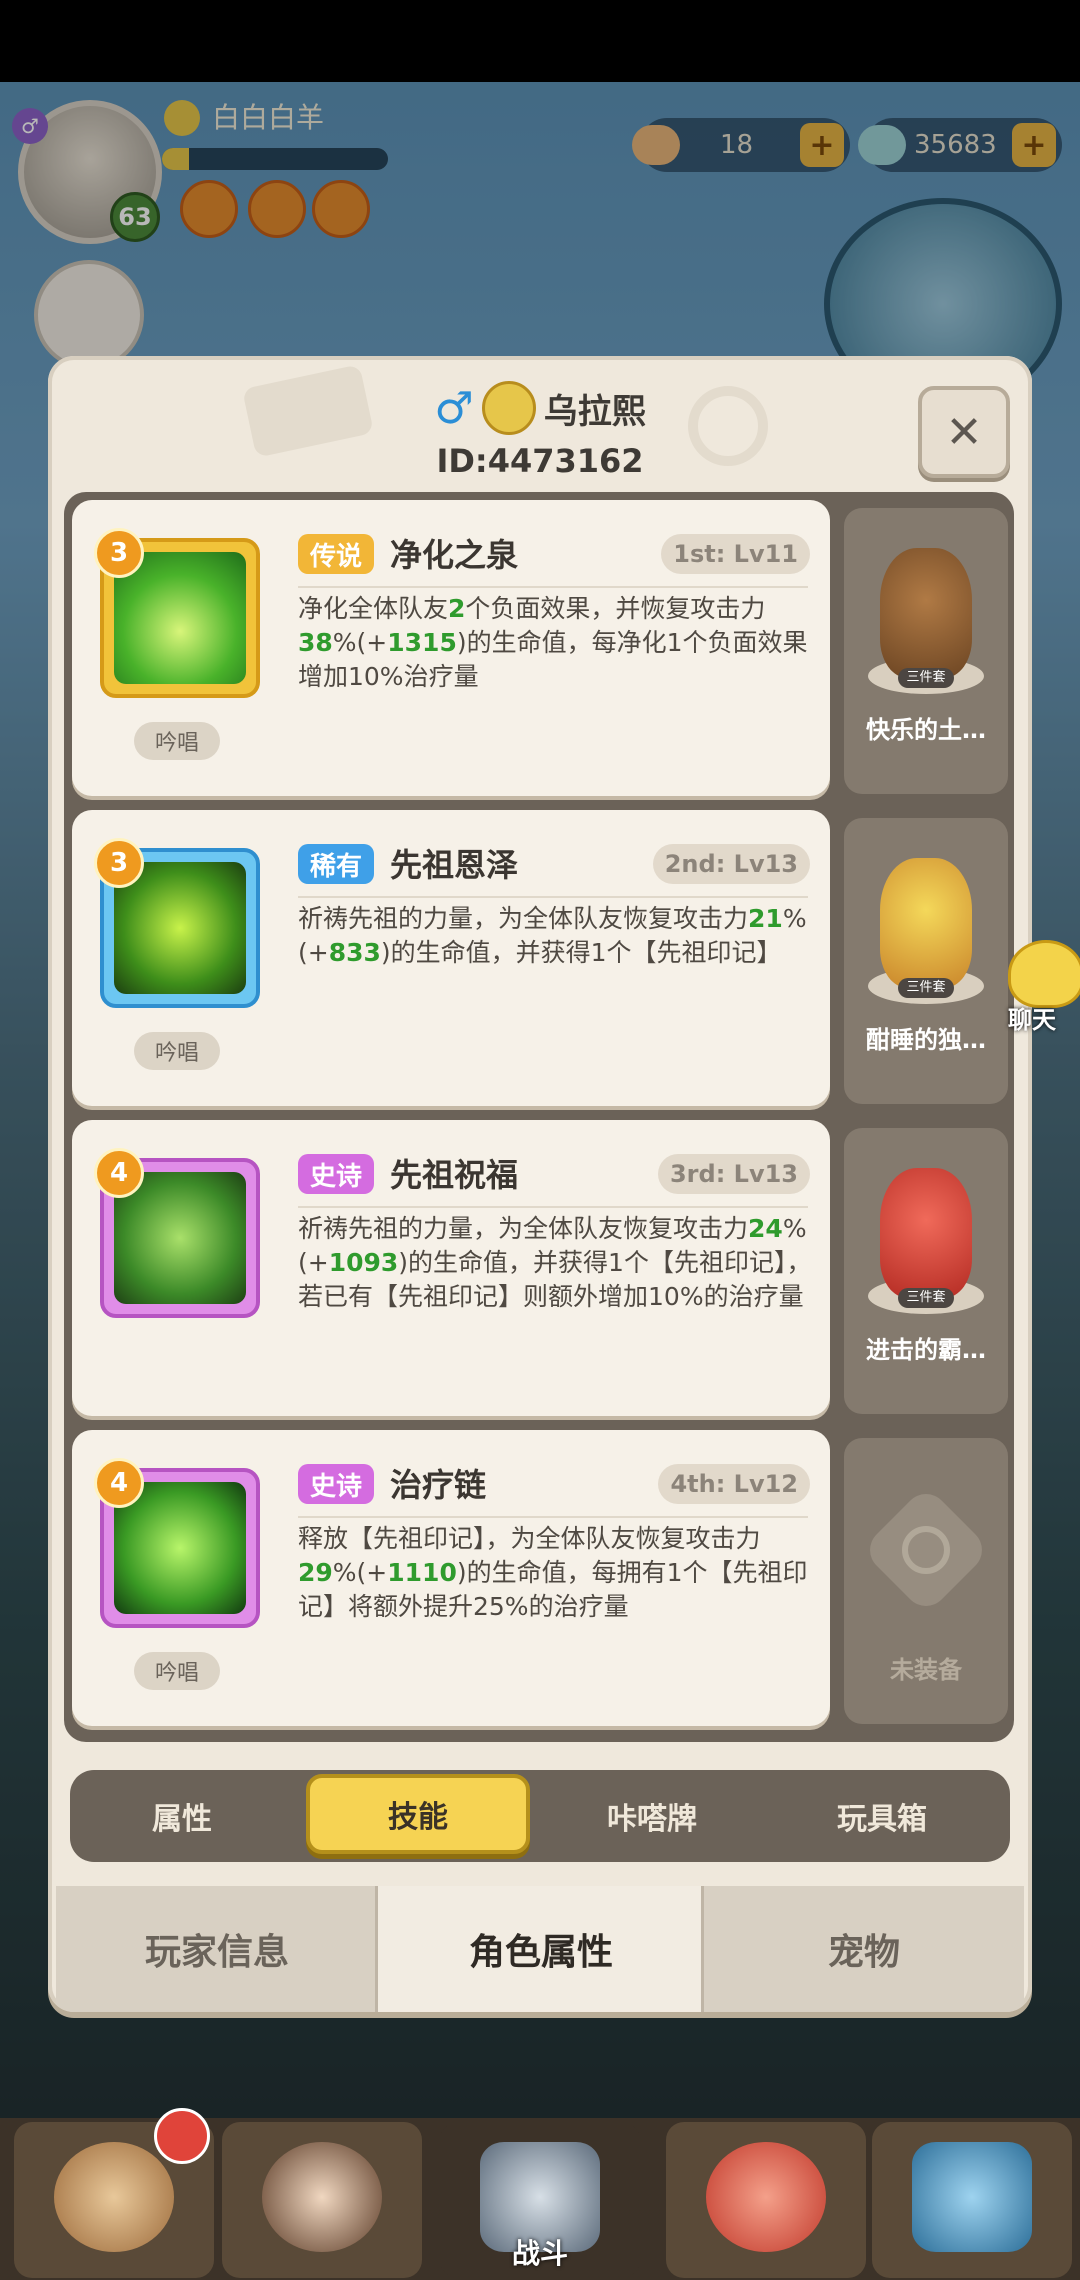  What do you see at coordinates (454, 1175) in the screenshot?
I see `skill-name: 先祖祝福` at bounding box center [454, 1175].